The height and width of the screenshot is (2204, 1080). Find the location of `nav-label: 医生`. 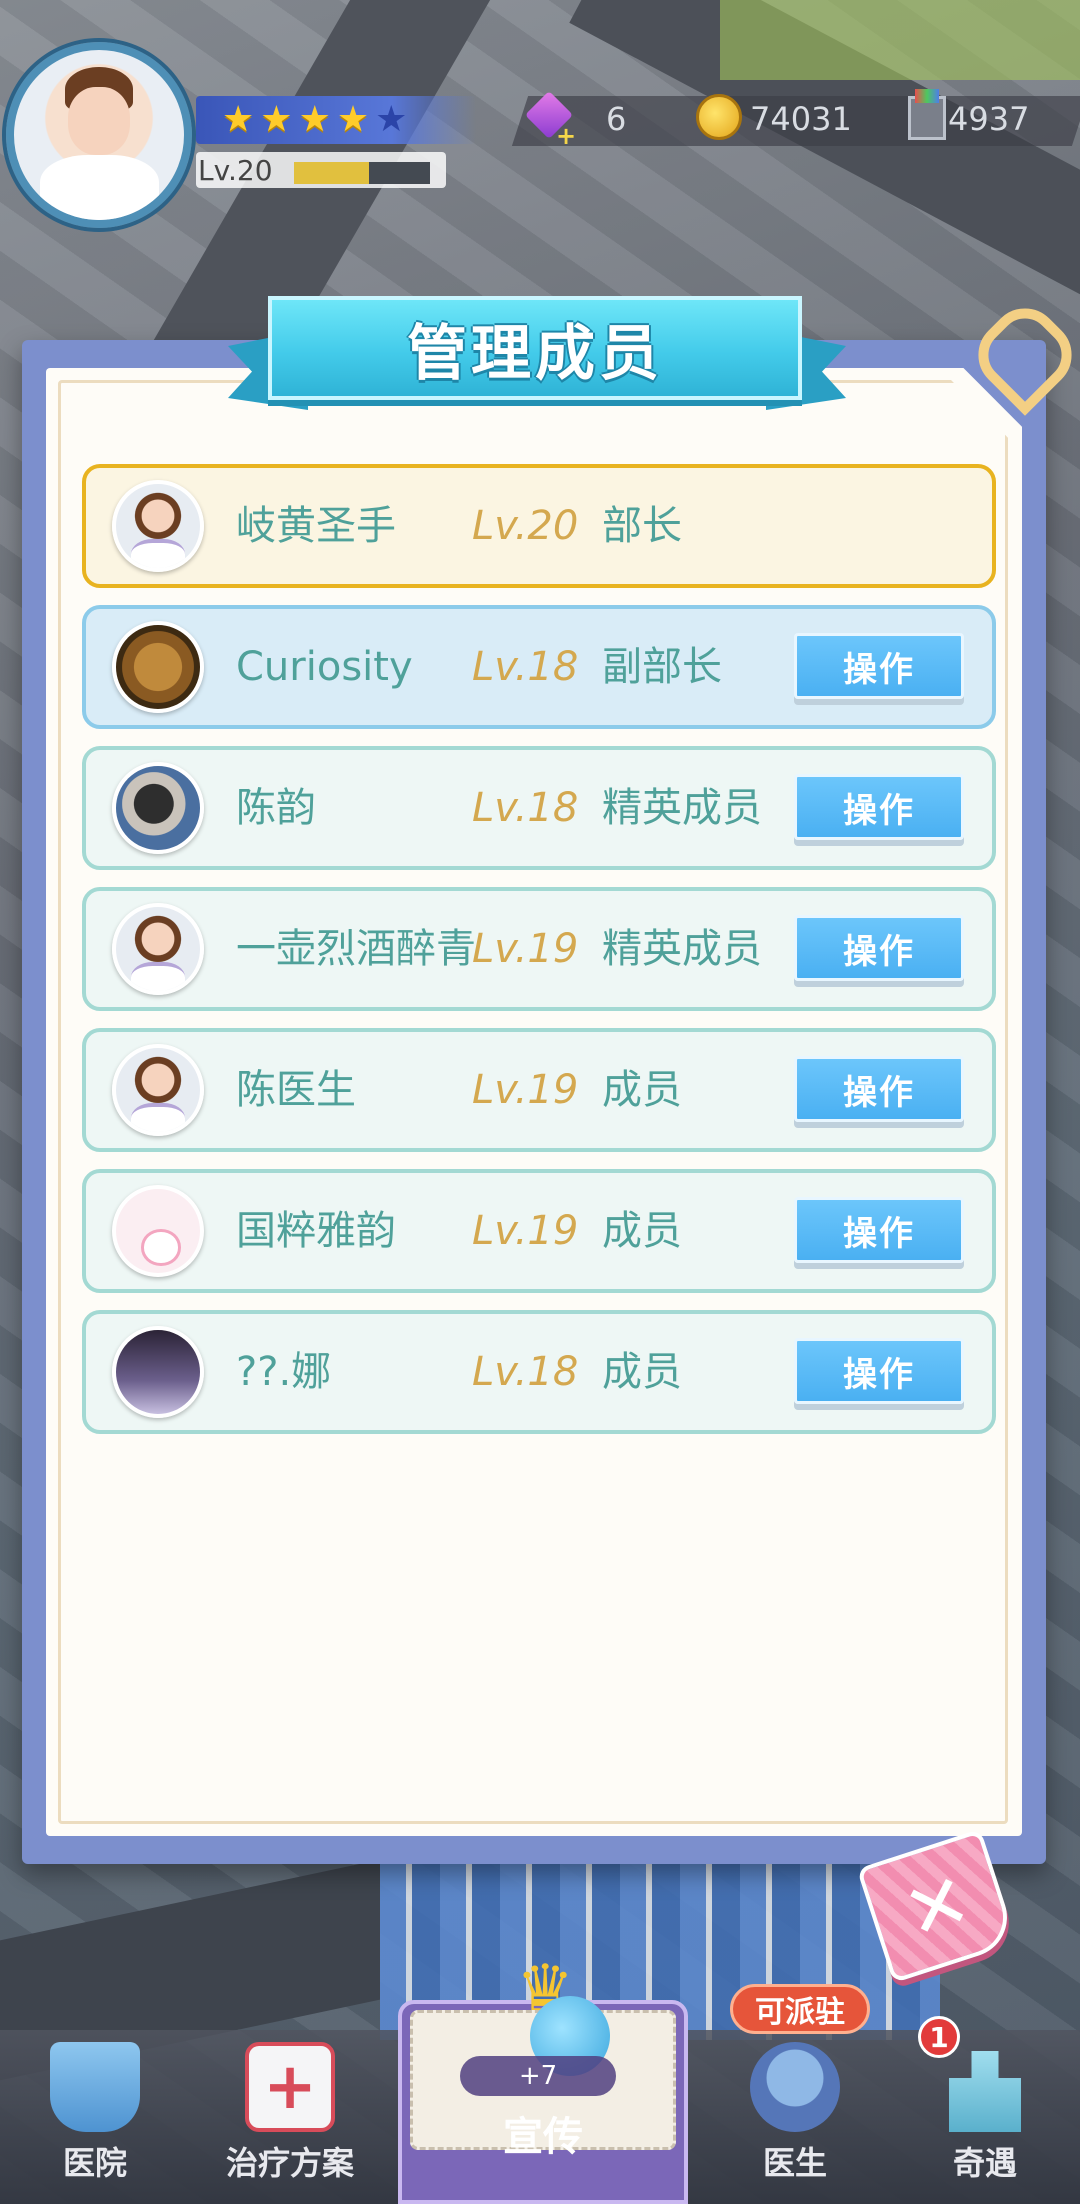

nav-label: 医生 is located at coordinates (794, 2163).